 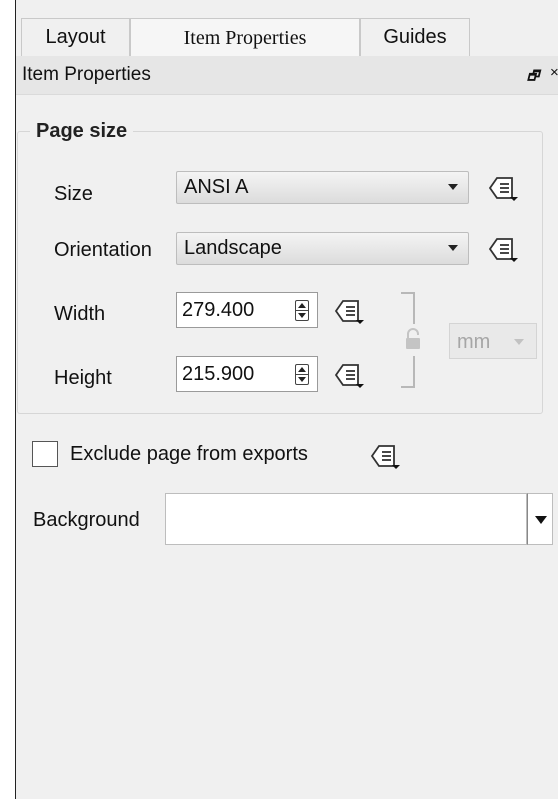 I want to click on close-icon: ×, so click(x=554, y=72).